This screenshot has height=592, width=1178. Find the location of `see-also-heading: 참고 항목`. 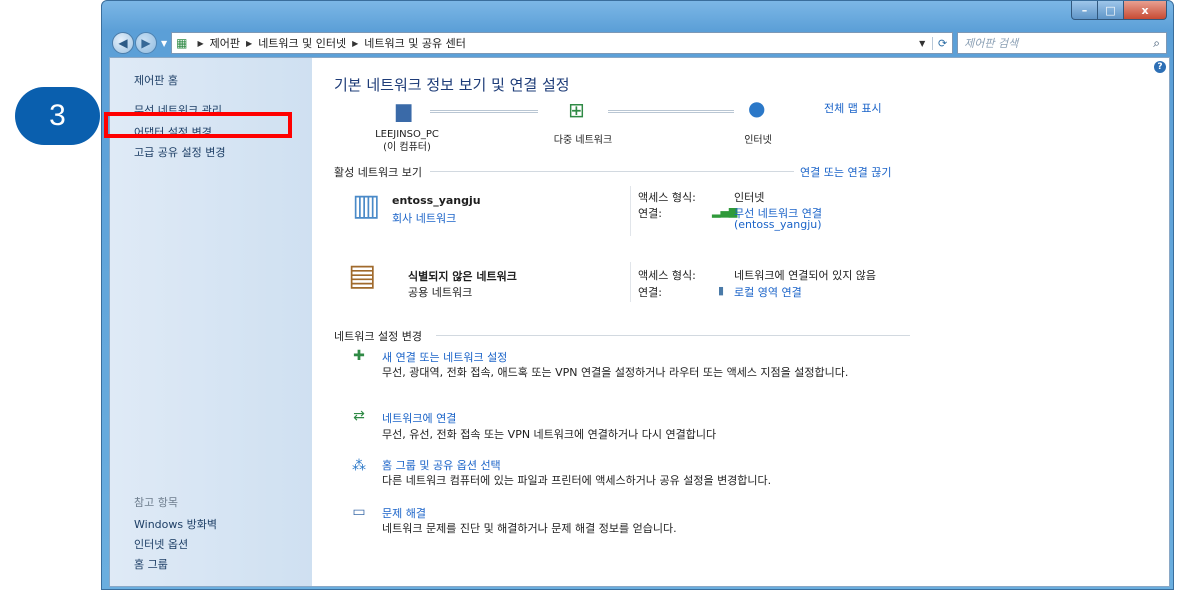

see-also-heading: 참고 항목 is located at coordinates (156, 502).